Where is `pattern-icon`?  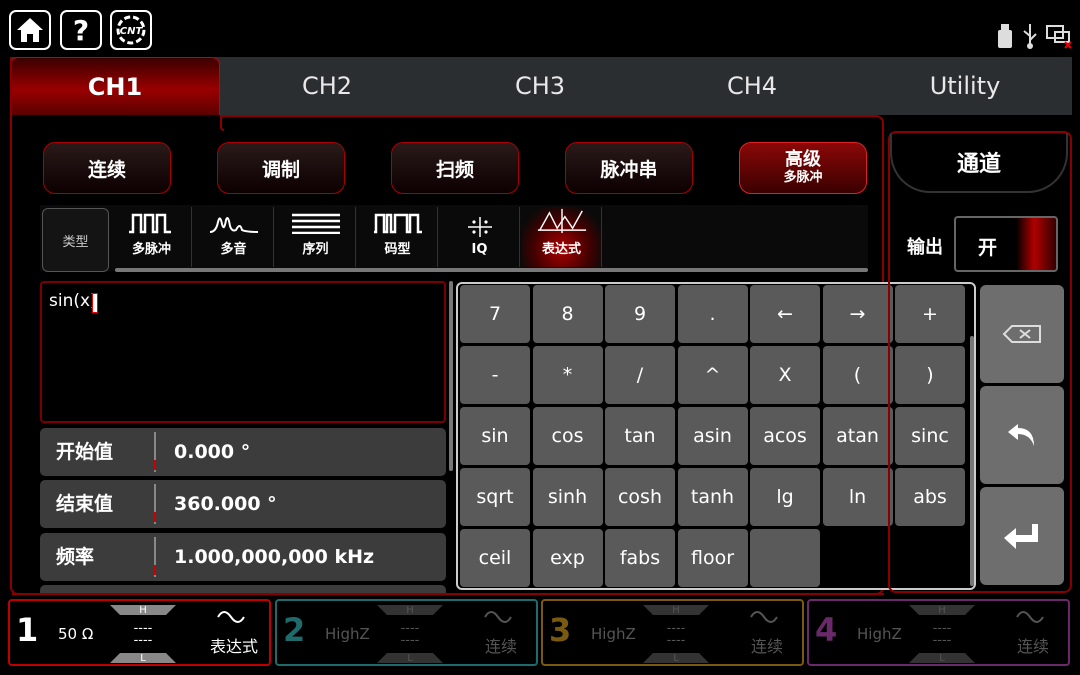 pattern-icon is located at coordinates (397, 223).